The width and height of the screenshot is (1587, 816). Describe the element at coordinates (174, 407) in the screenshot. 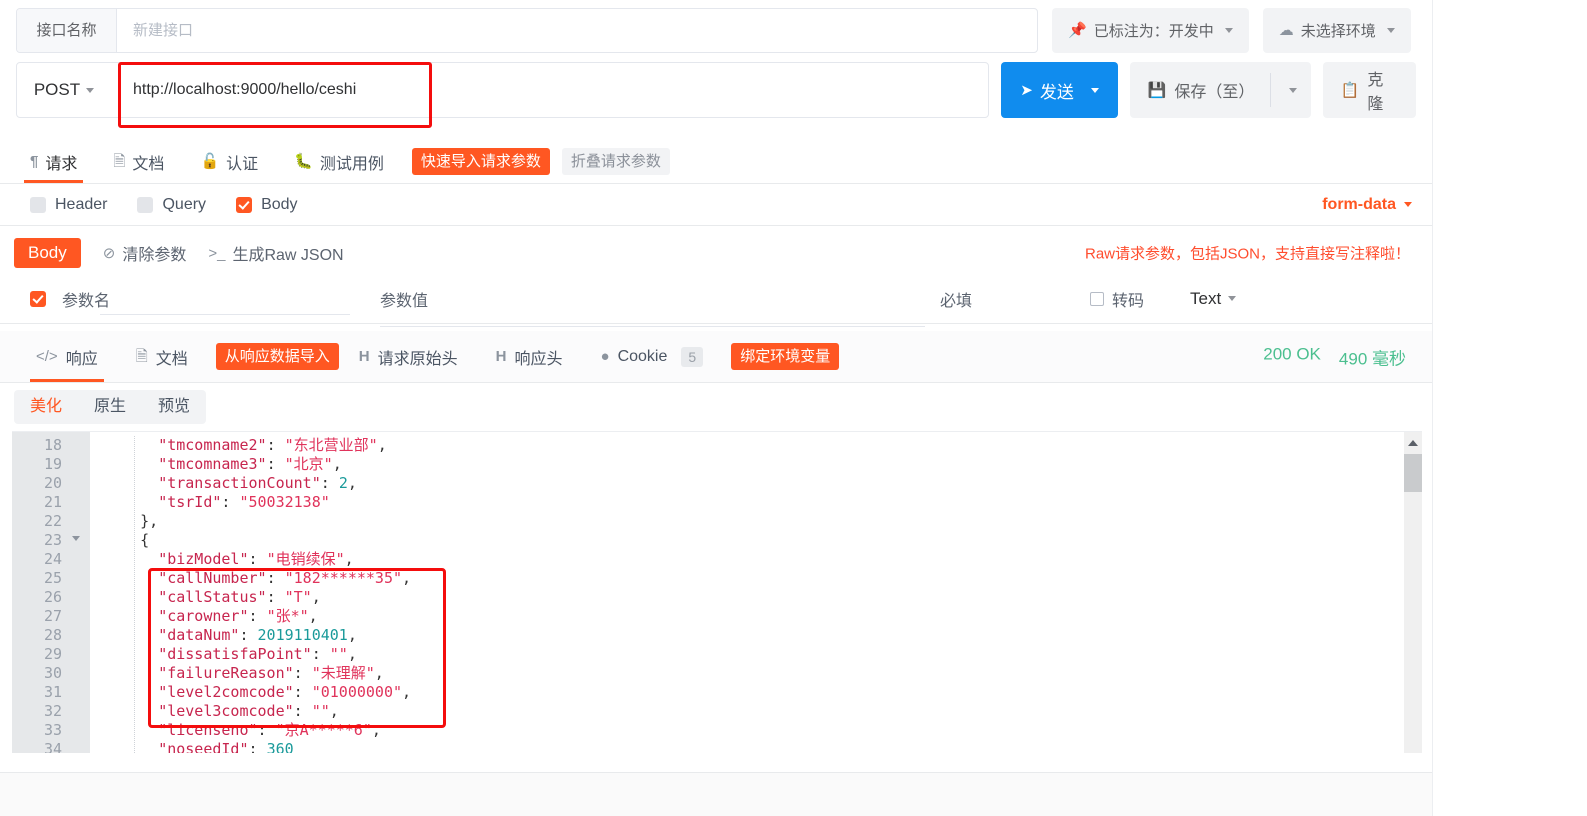

I see `view-mode-preview: 预览` at that location.